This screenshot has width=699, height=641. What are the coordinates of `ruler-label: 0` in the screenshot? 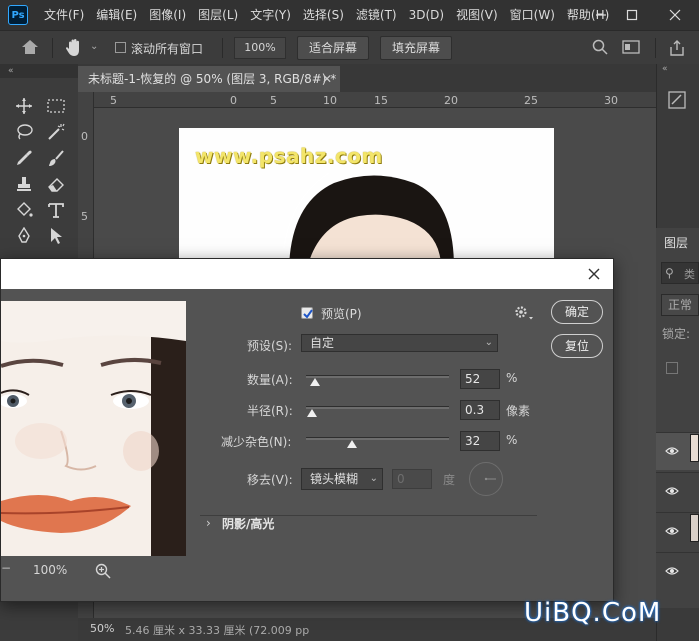 It's located at (233, 100).